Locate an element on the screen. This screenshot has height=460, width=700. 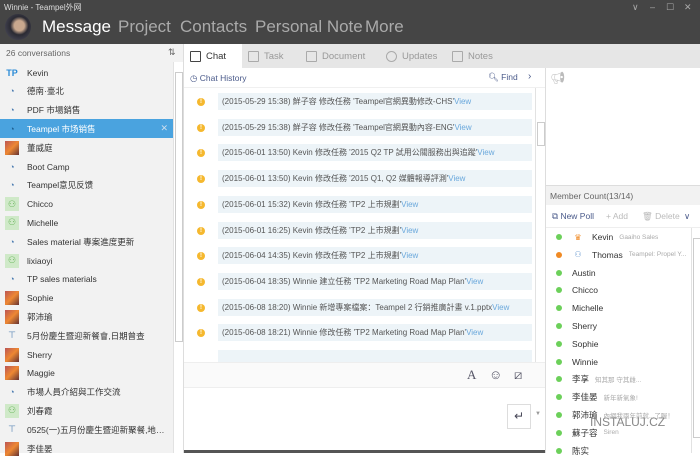
nav-personal-note: Personal Note is located at coordinates (309, 27).